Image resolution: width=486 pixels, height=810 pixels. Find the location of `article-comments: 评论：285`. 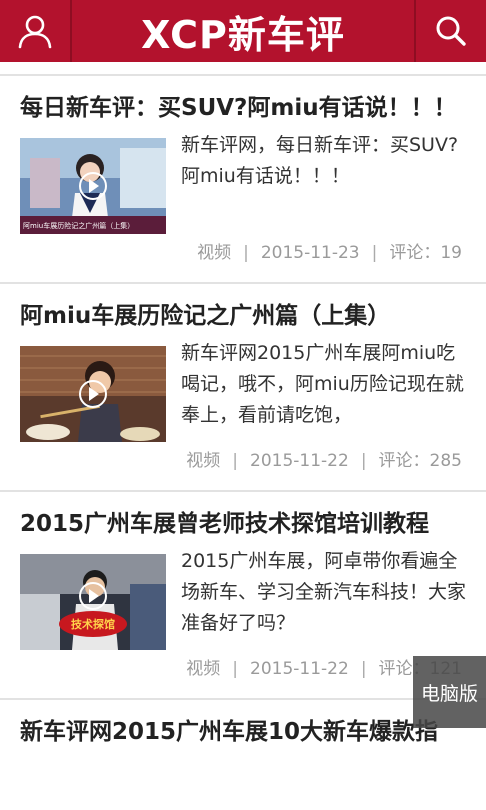

article-comments: 评论：285 is located at coordinates (420, 461).